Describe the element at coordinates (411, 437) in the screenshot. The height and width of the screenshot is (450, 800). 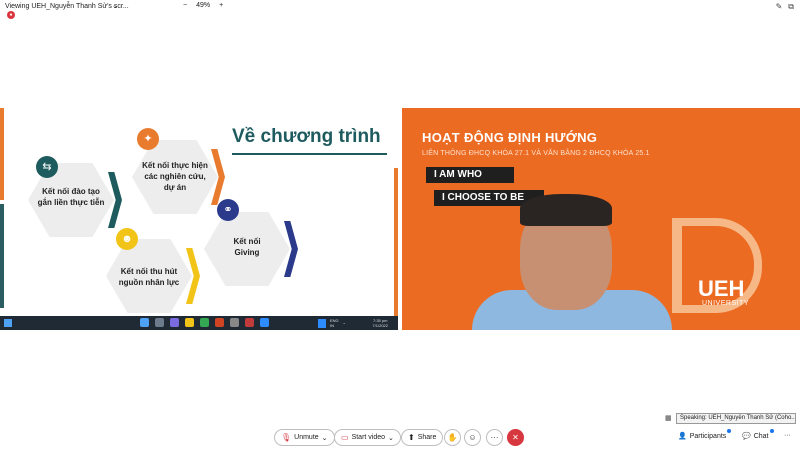
I see `share-icon: ⬆` at that location.